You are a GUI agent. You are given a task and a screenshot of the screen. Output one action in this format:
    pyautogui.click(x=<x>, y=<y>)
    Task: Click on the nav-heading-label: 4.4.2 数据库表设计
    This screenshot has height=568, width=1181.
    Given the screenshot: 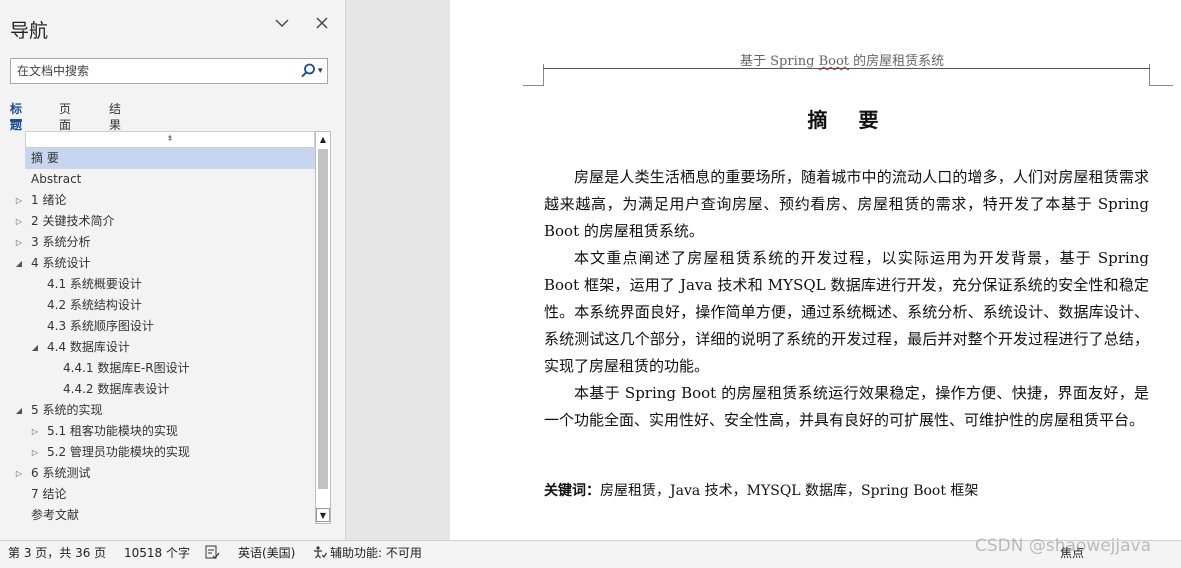 What is the action you would take?
    pyautogui.click(x=116, y=389)
    